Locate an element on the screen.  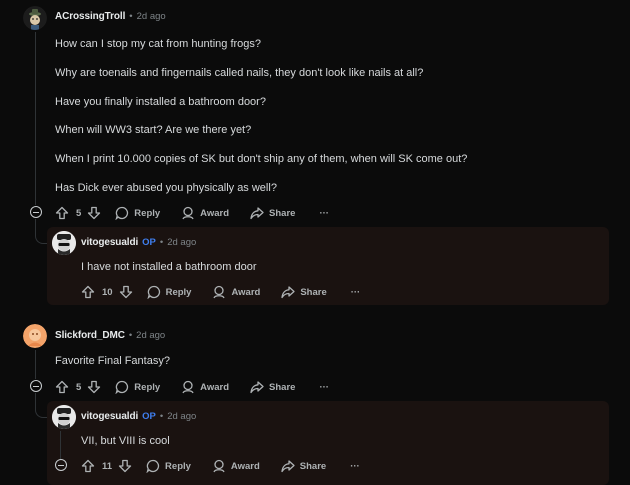
reply-actions: 11 Reply Award Share ··· is located at coordinates (220, 466).